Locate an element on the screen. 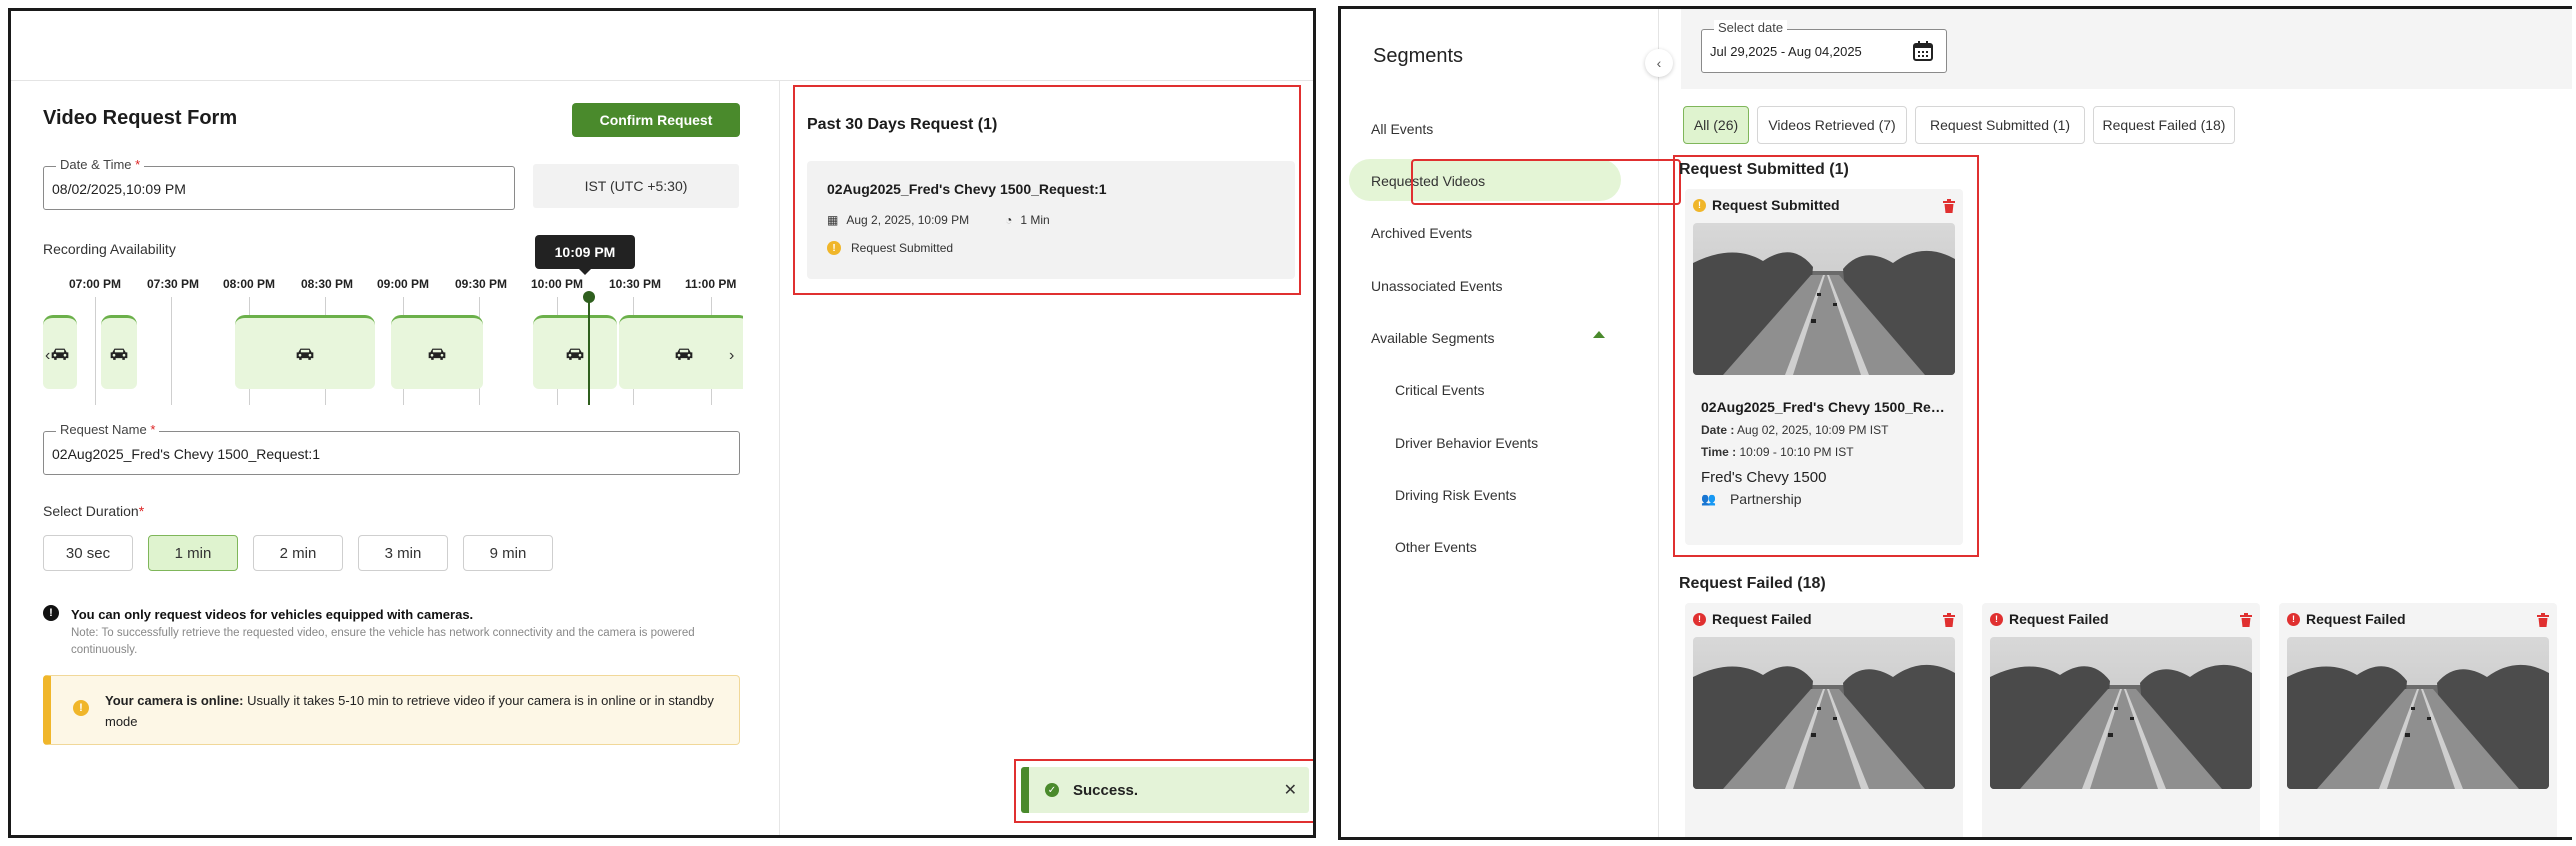  timeline-prev-icon: ‹ is located at coordinates (47, 356).